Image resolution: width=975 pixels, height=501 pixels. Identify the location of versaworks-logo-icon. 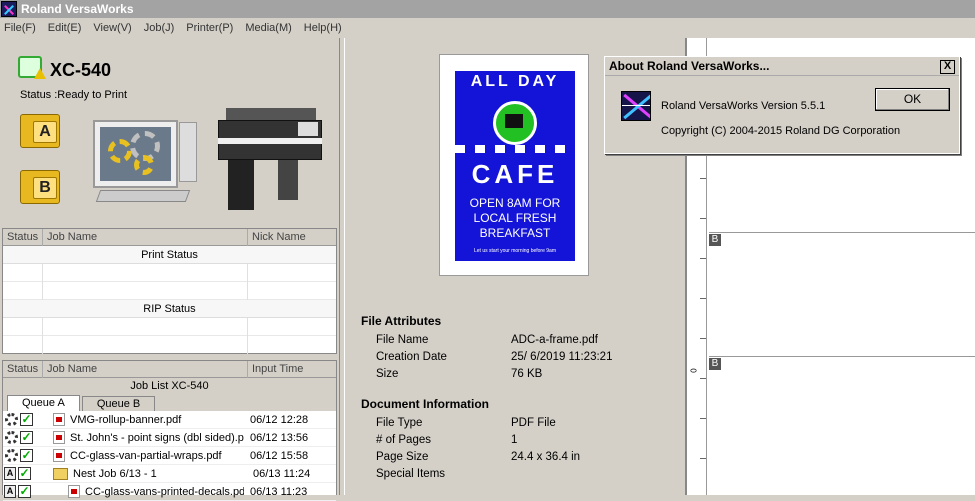
(636, 106).